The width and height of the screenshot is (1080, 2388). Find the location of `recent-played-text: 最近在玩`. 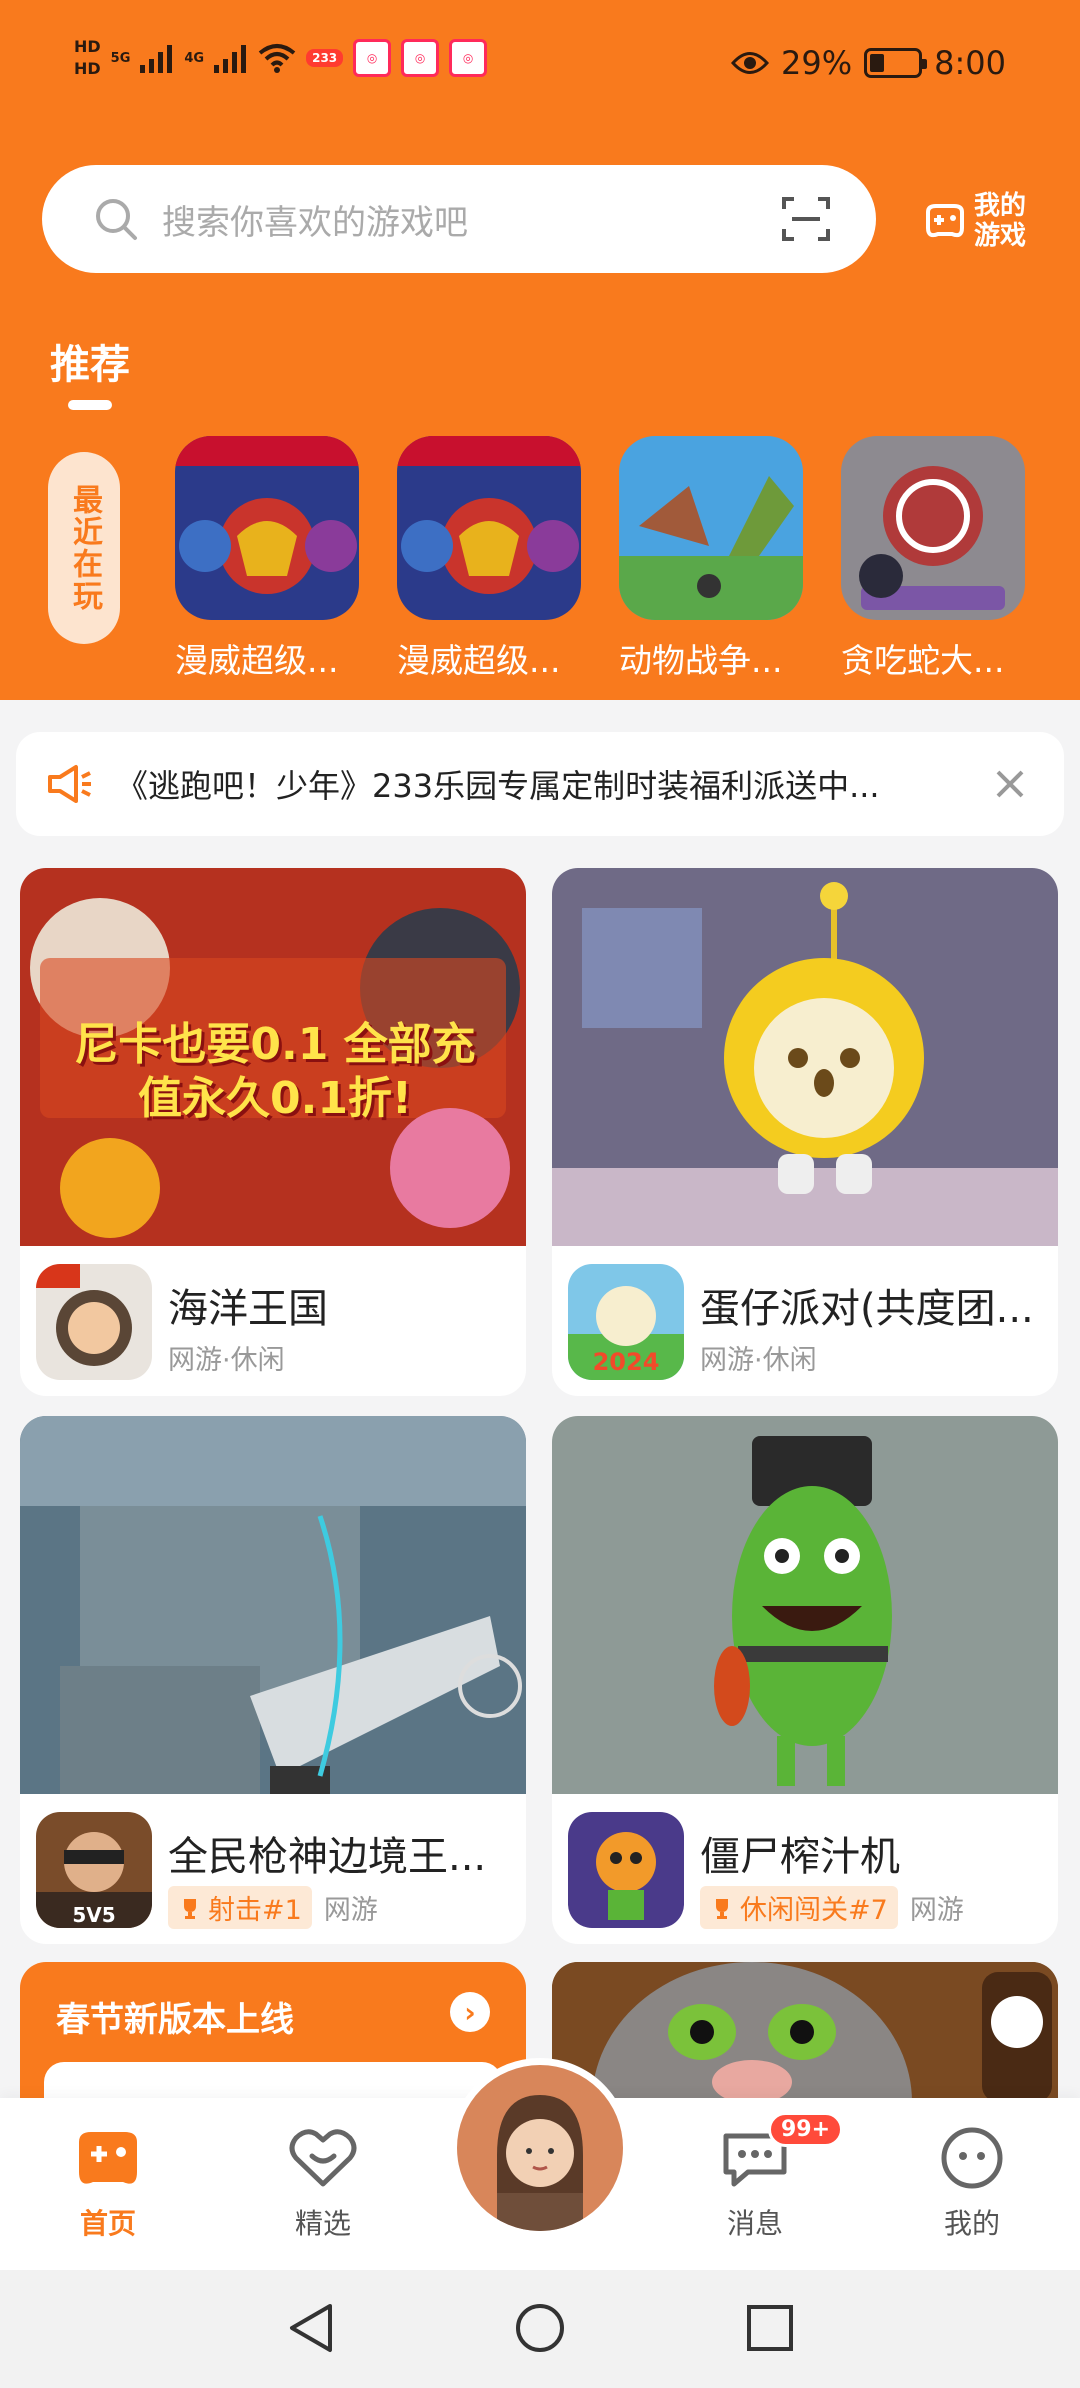

recent-played-text: 最近在玩 is located at coordinates (84, 548).